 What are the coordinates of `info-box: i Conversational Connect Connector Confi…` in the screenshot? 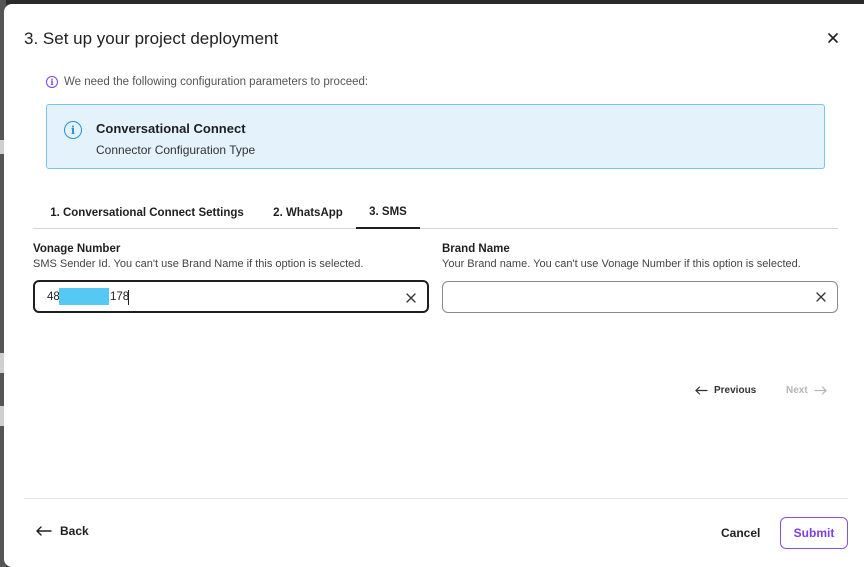 It's located at (435, 136).